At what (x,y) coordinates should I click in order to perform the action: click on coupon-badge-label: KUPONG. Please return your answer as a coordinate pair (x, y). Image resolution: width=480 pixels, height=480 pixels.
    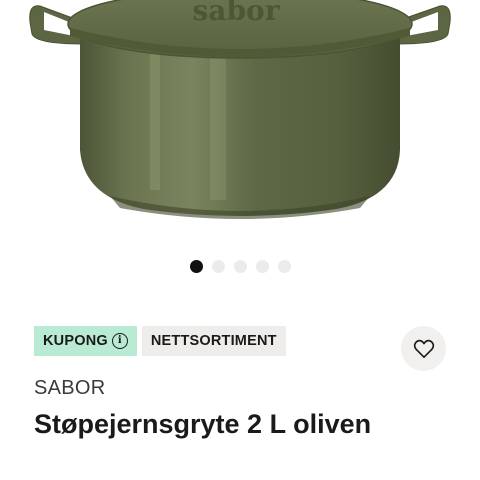
    Looking at the image, I should click on (75, 341).